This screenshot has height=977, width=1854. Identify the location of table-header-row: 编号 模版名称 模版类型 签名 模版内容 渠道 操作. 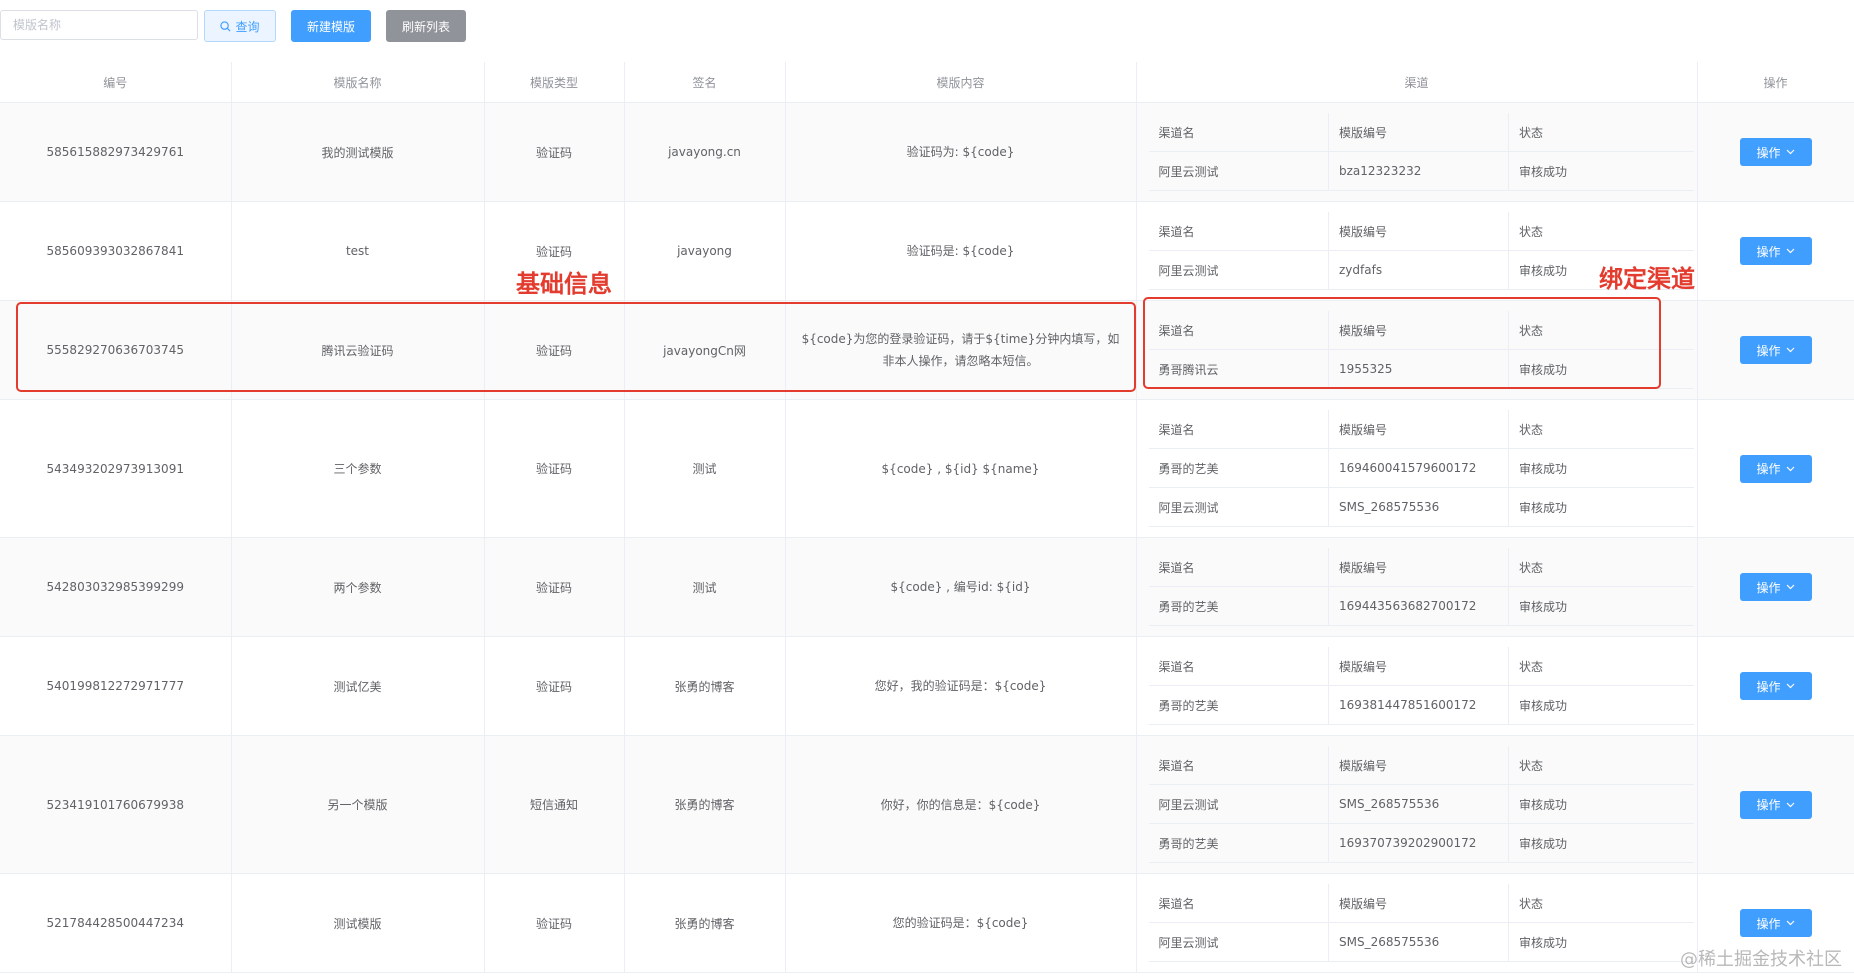
(927, 82).